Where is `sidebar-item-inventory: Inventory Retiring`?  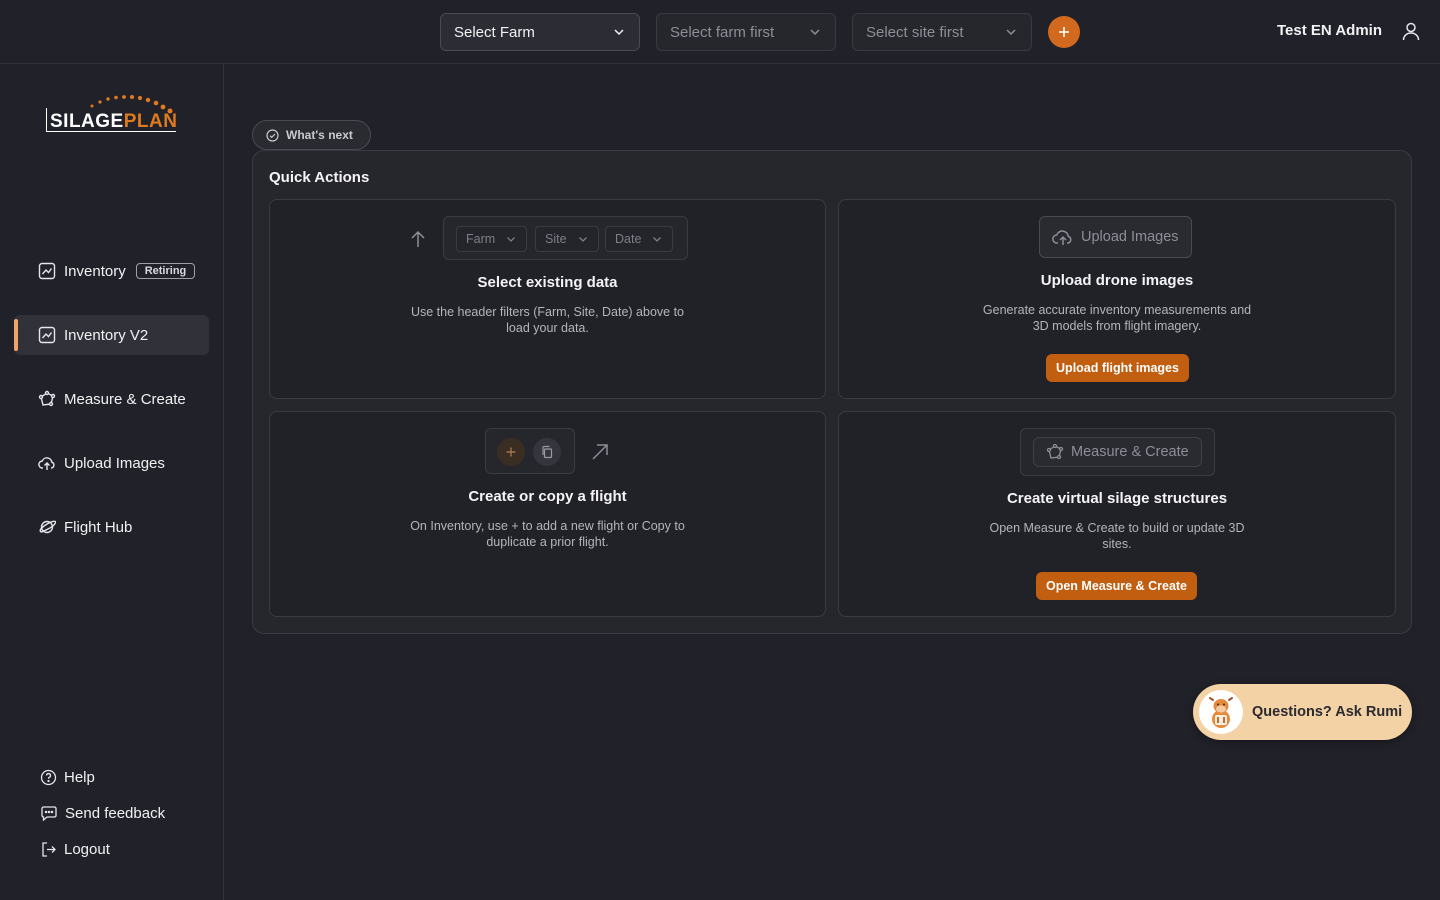 sidebar-item-inventory: Inventory Retiring is located at coordinates (111, 271).